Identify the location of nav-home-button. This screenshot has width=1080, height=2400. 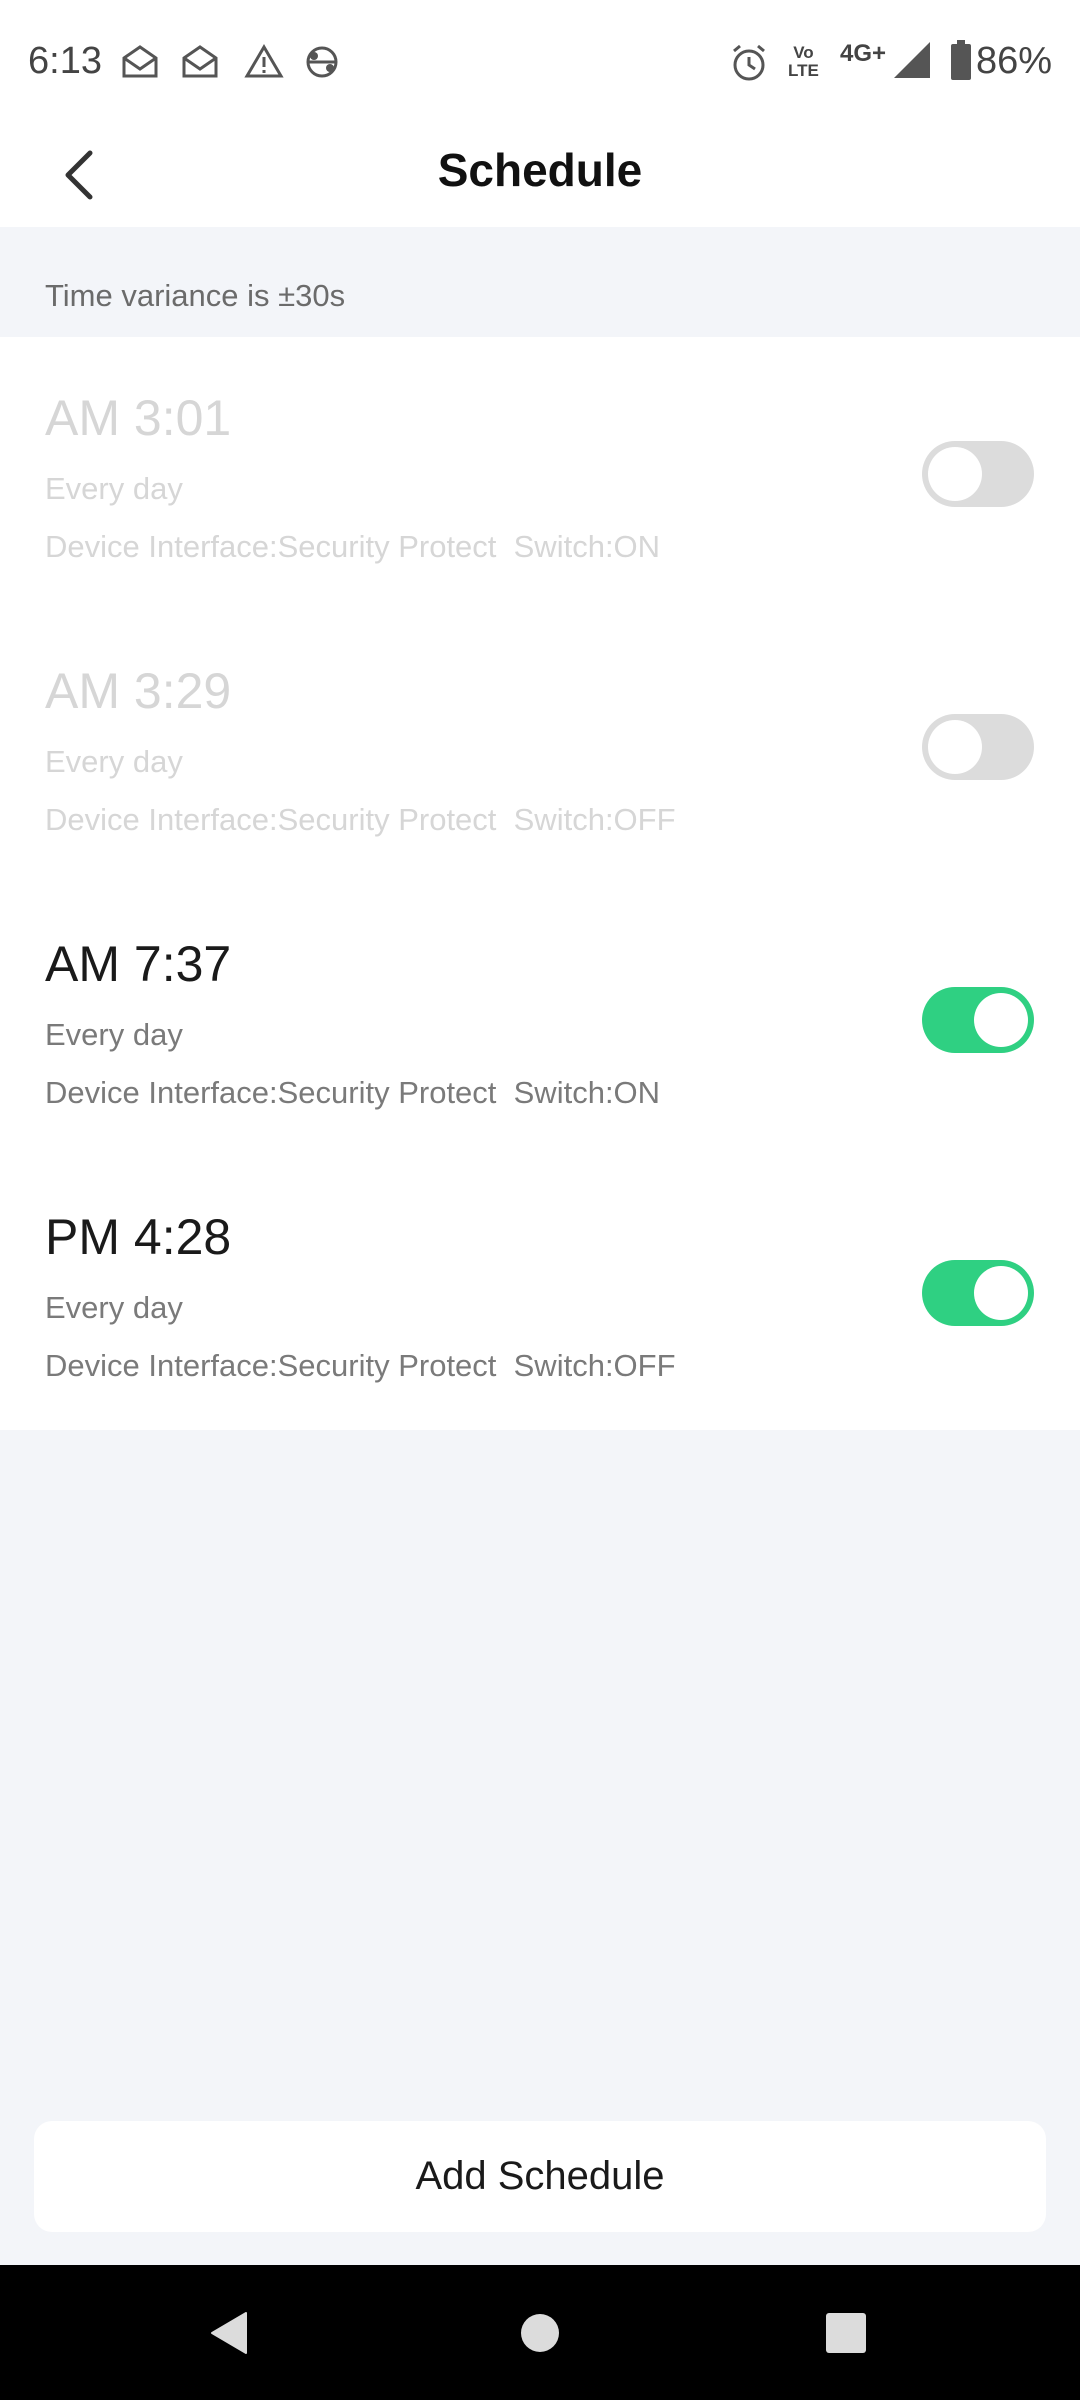
(540, 2335).